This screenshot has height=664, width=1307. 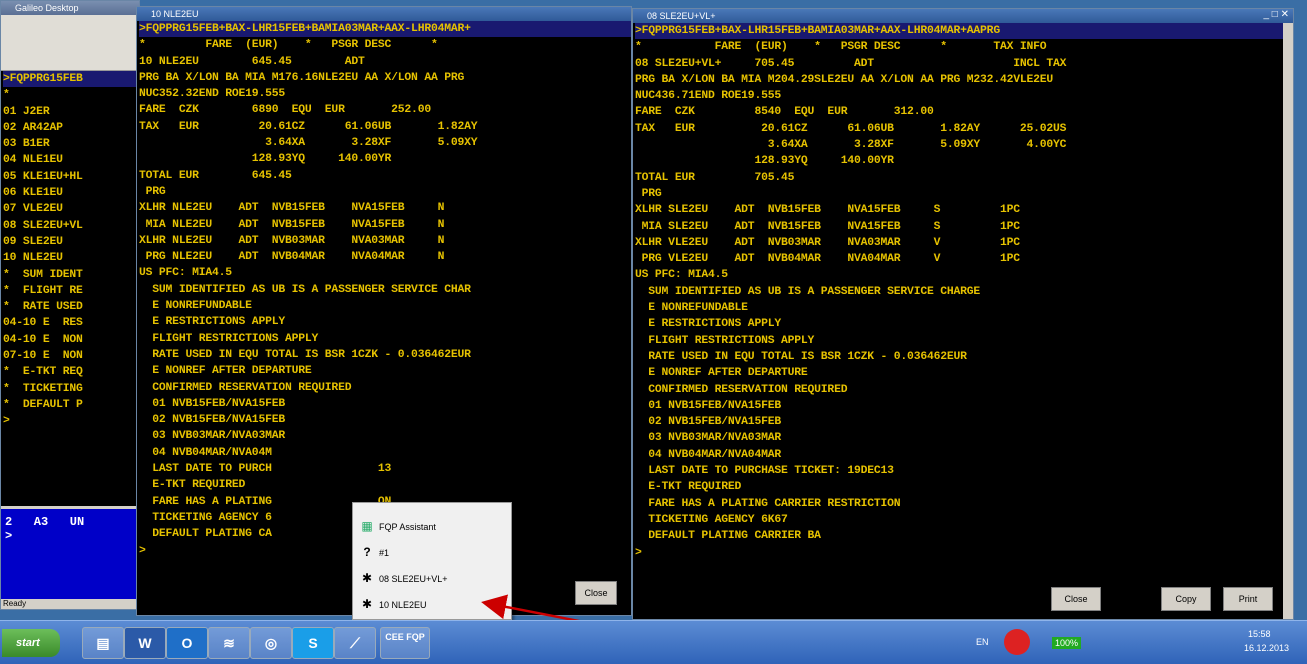 I want to click on clock-time: 15:58, so click(x=1259, y=634).